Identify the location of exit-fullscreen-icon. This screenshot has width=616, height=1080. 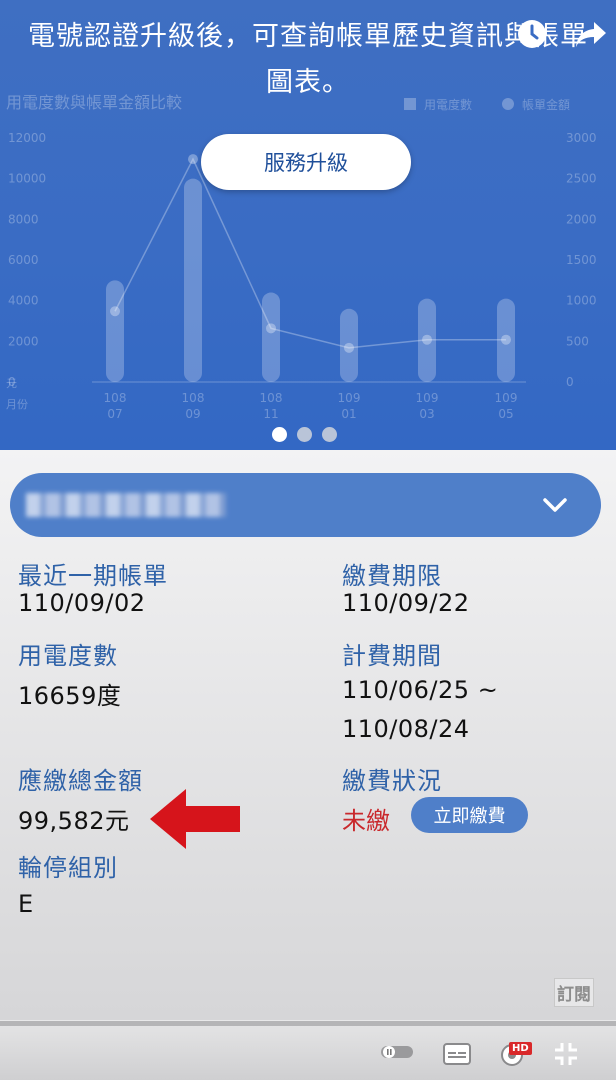
(566, 1054).